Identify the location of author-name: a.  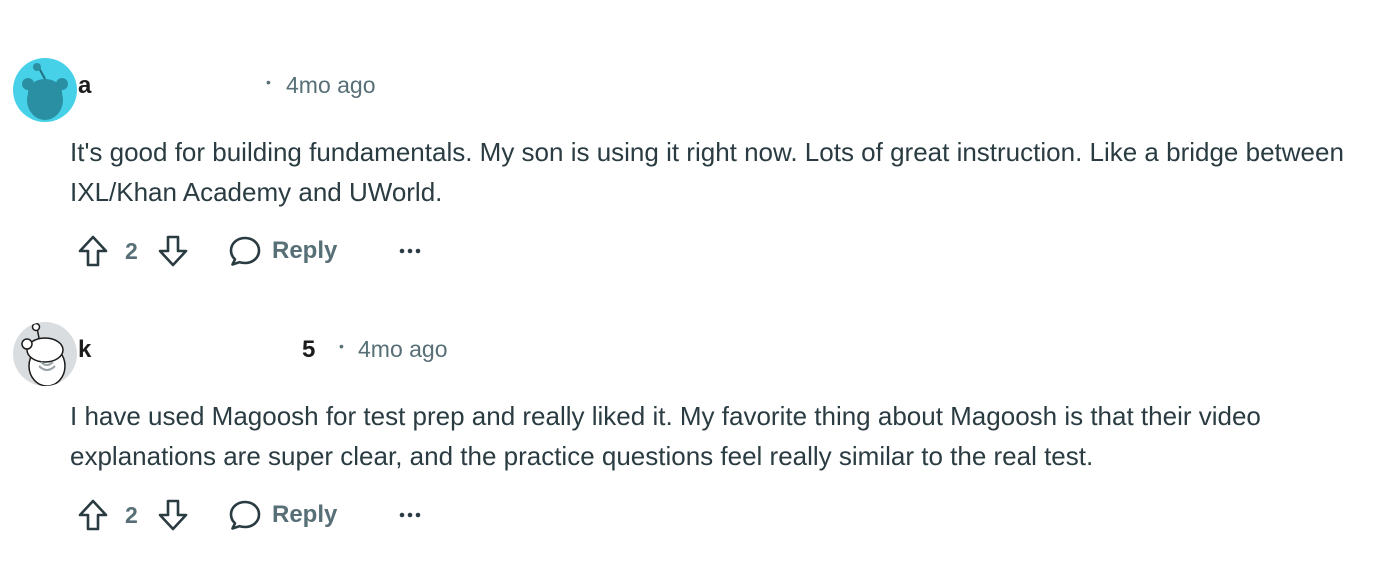
(85, 86).